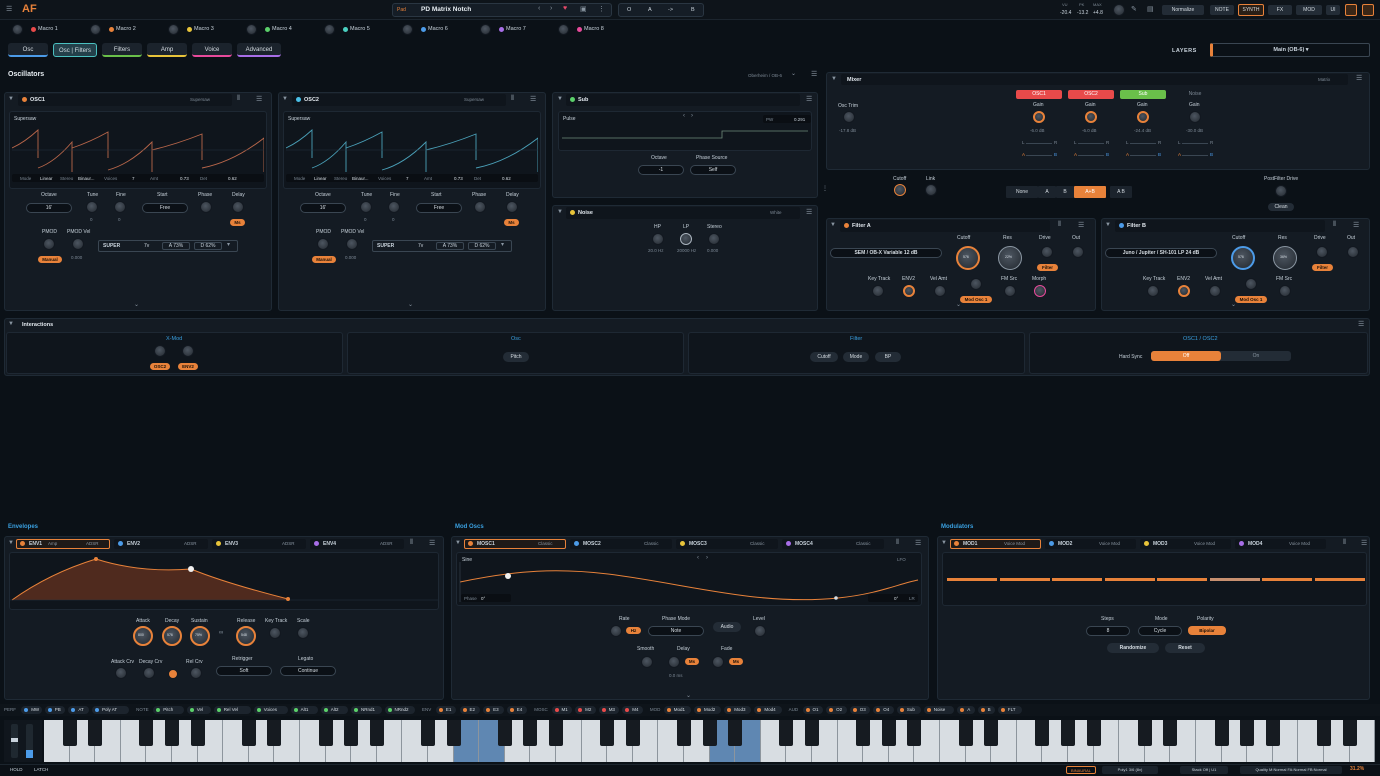  I want to click on modbar-chip-mod2: Mod2, so click(708, 710).